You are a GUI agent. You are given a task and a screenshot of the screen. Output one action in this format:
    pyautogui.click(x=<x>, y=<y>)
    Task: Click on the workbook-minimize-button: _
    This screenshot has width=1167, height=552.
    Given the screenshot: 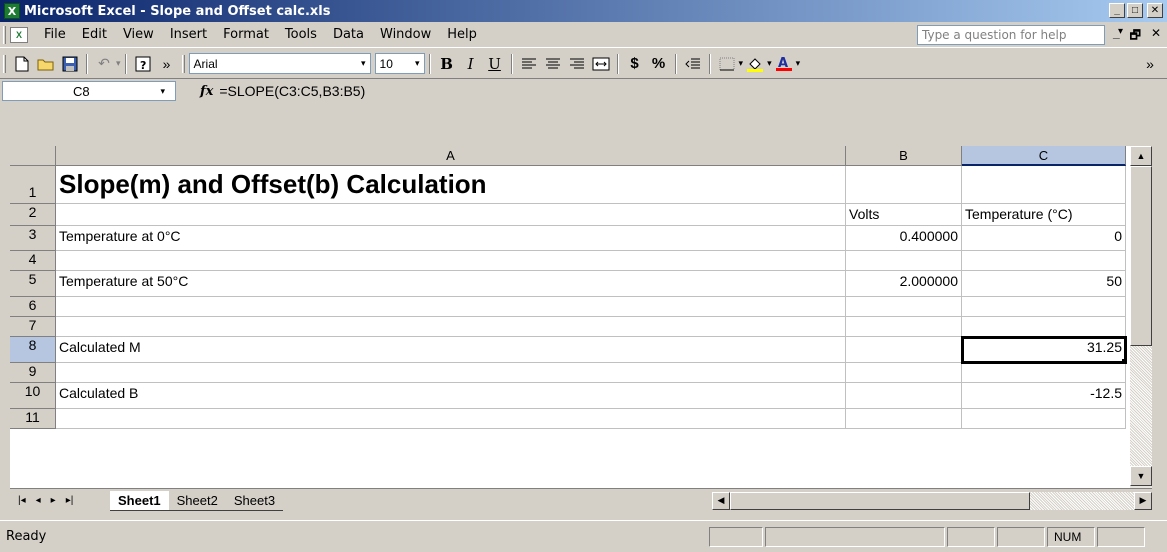 What is the action you would take?
    pyautogui.click(x=1116, y=36)
    